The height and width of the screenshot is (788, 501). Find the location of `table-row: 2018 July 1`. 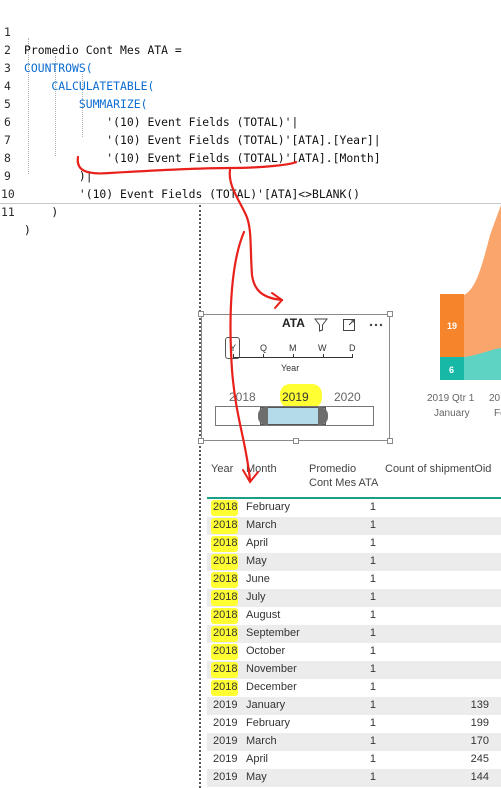

table-row: 2018 July 1 is located at coordinates (354, 598).